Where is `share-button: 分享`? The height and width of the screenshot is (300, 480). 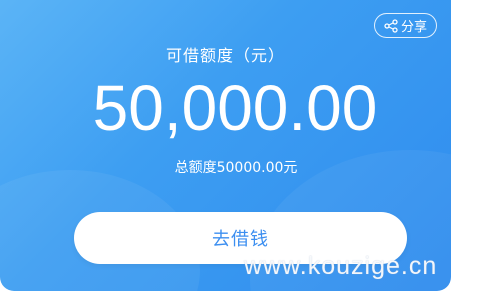 share-button: 分享 is located at coordinates (405, 25).